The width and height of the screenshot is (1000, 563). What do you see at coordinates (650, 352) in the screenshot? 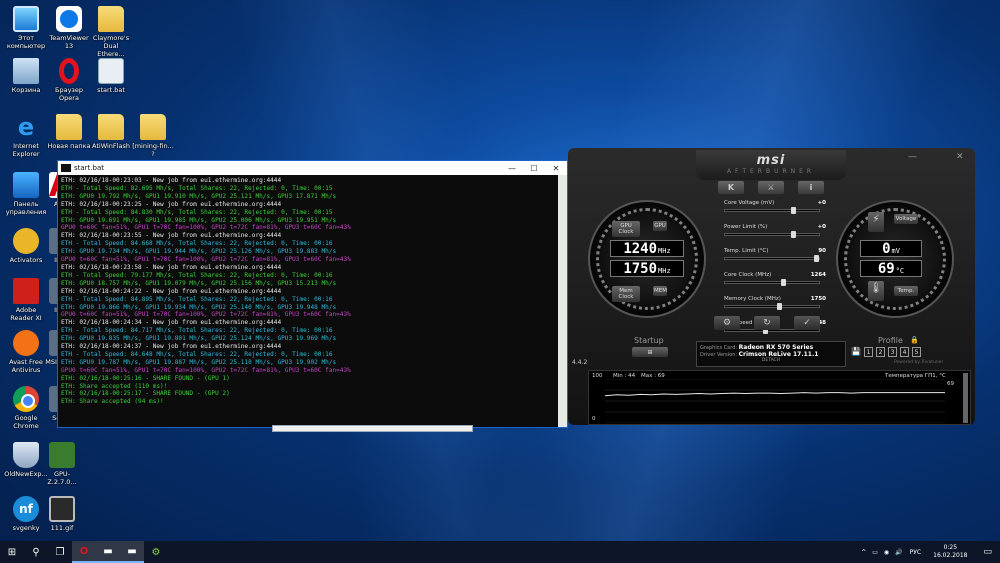
I see `startup-toggle: ⊞` at bounding box center [650, 352].